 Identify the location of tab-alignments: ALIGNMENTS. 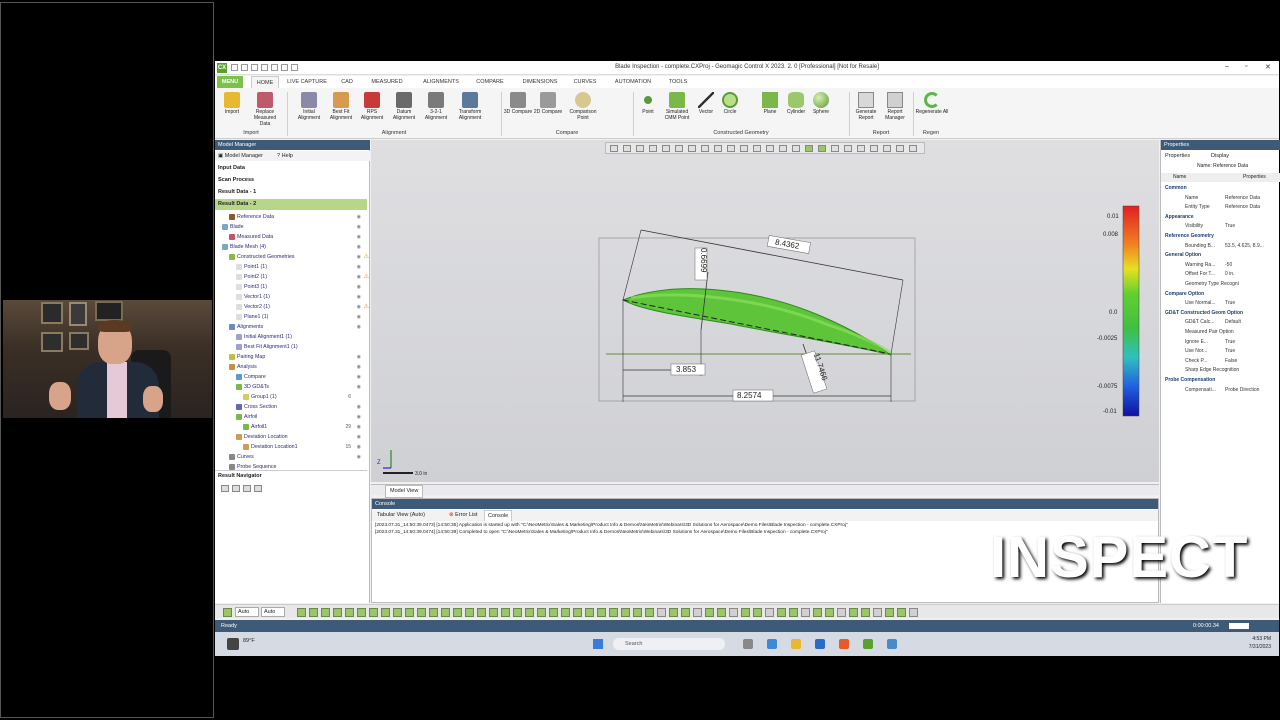
(441, 82).